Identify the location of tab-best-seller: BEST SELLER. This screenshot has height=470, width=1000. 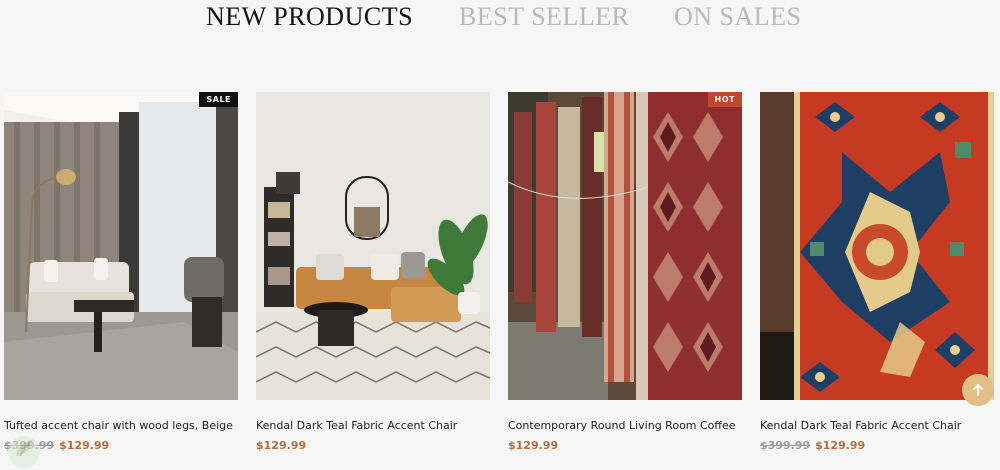
(544, 17).